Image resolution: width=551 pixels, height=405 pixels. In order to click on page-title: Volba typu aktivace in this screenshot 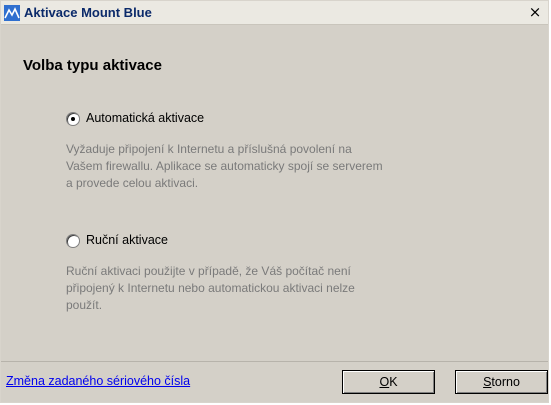, I will do `click(92, 65)`.